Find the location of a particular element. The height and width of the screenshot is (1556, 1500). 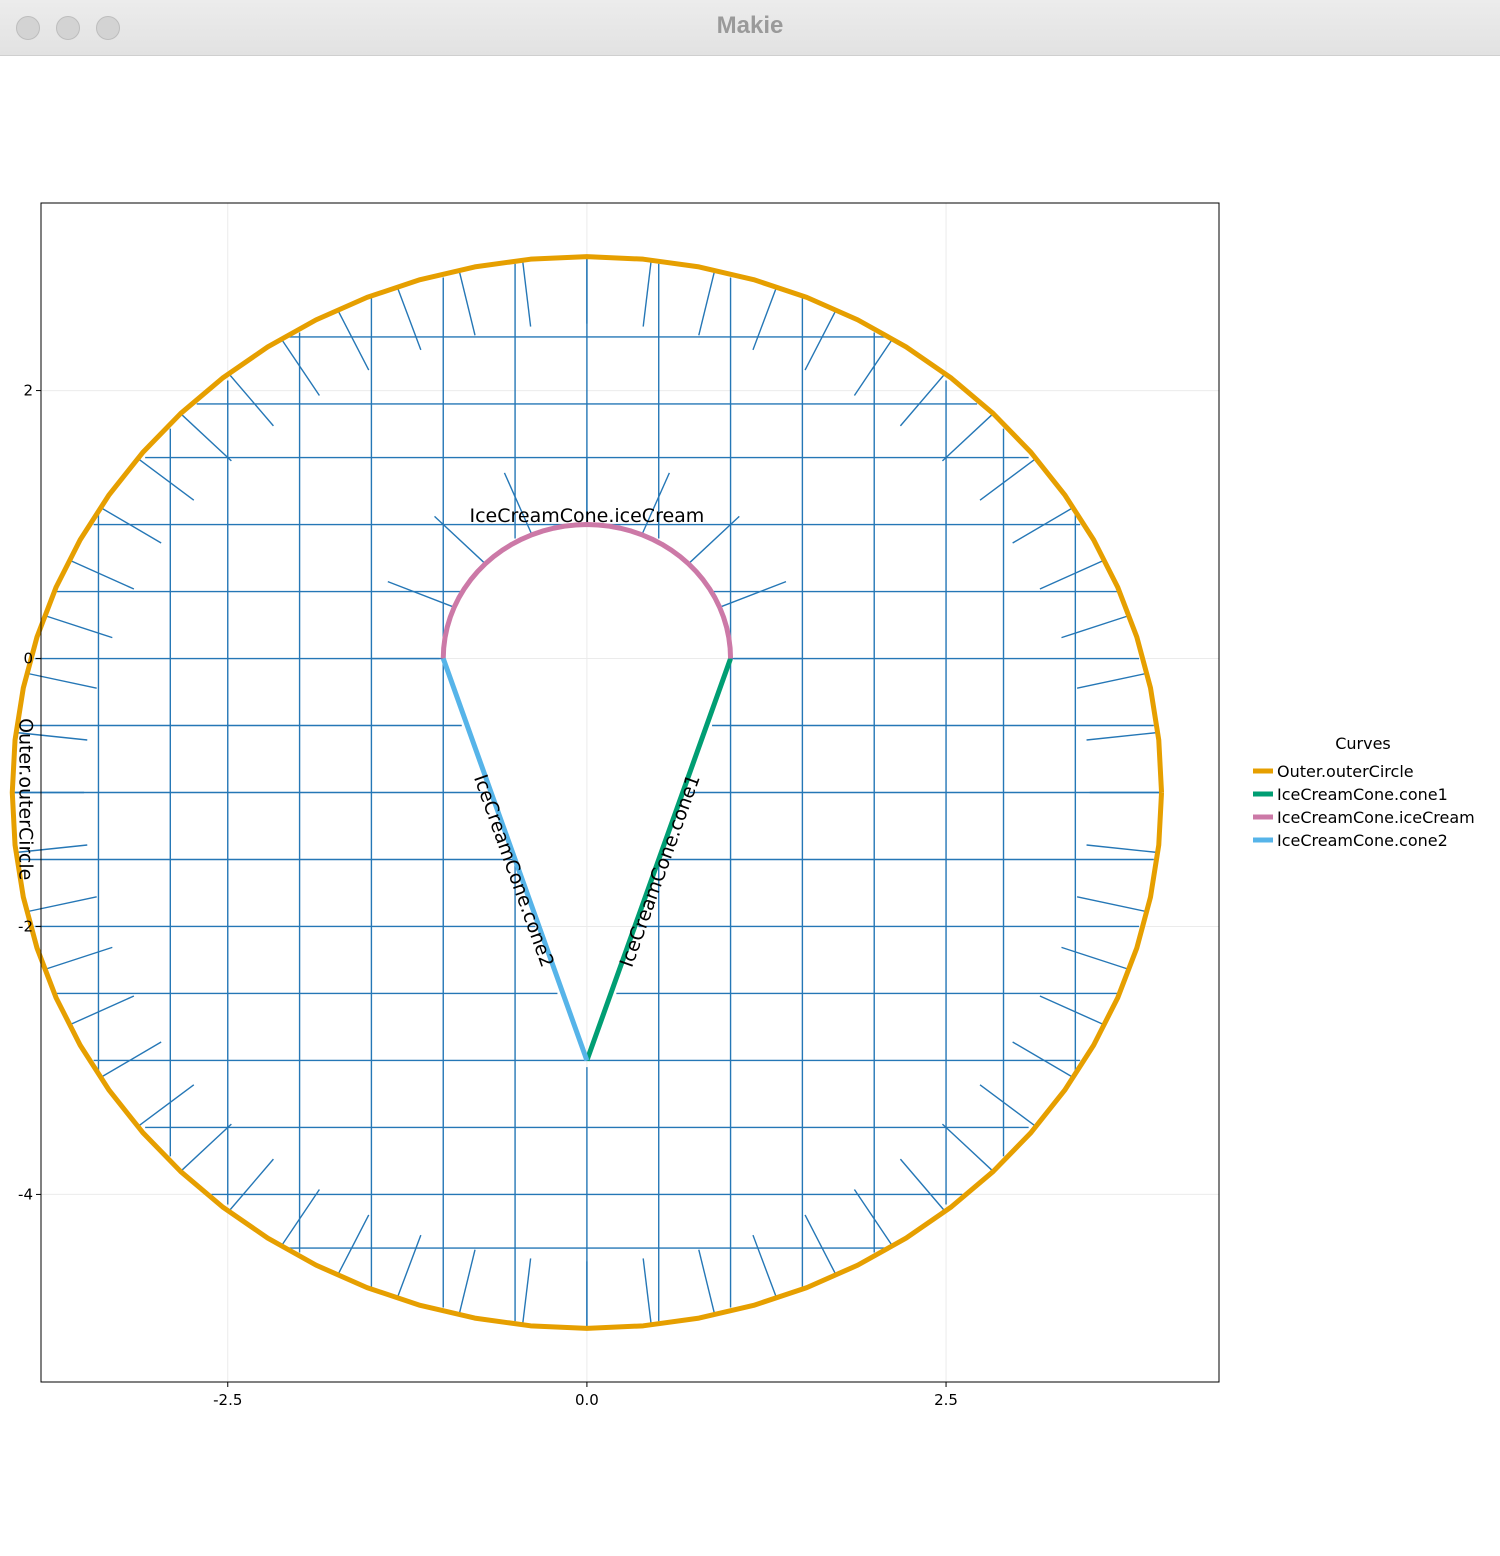

window-title: Makie is located at coordinates (750, 25).